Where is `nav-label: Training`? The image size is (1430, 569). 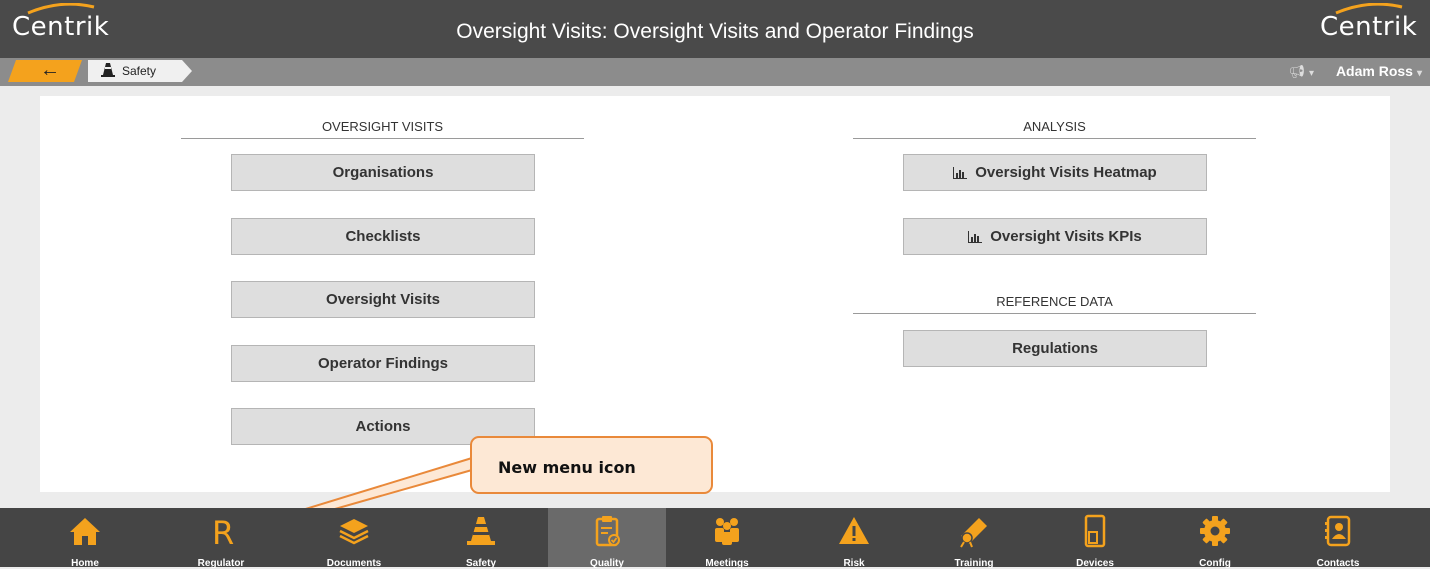 nav-label: Training is located at coordinates (974, 563).